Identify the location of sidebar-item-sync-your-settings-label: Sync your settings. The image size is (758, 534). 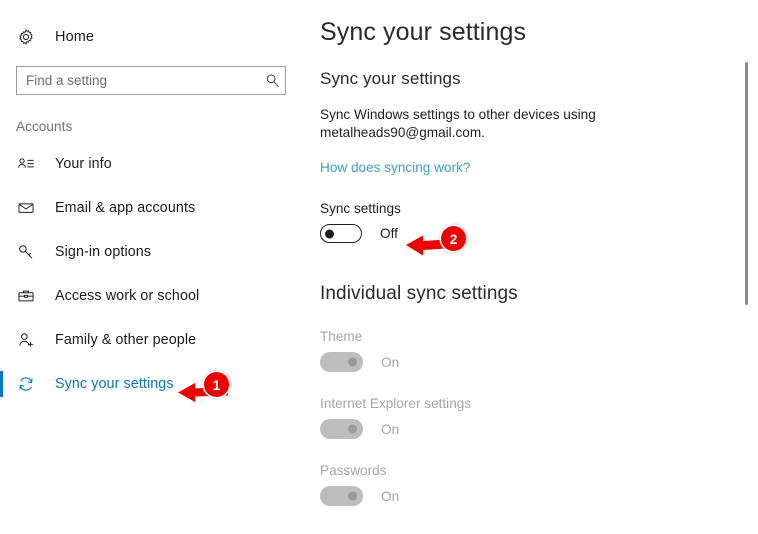
(114, 384).